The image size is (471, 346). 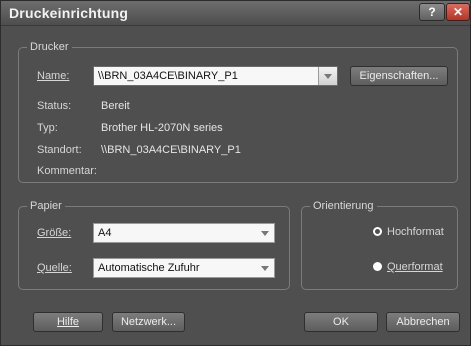 I want to click on title-bar: Druckeinrichtung ? ✕, so click(x=235, y=13).